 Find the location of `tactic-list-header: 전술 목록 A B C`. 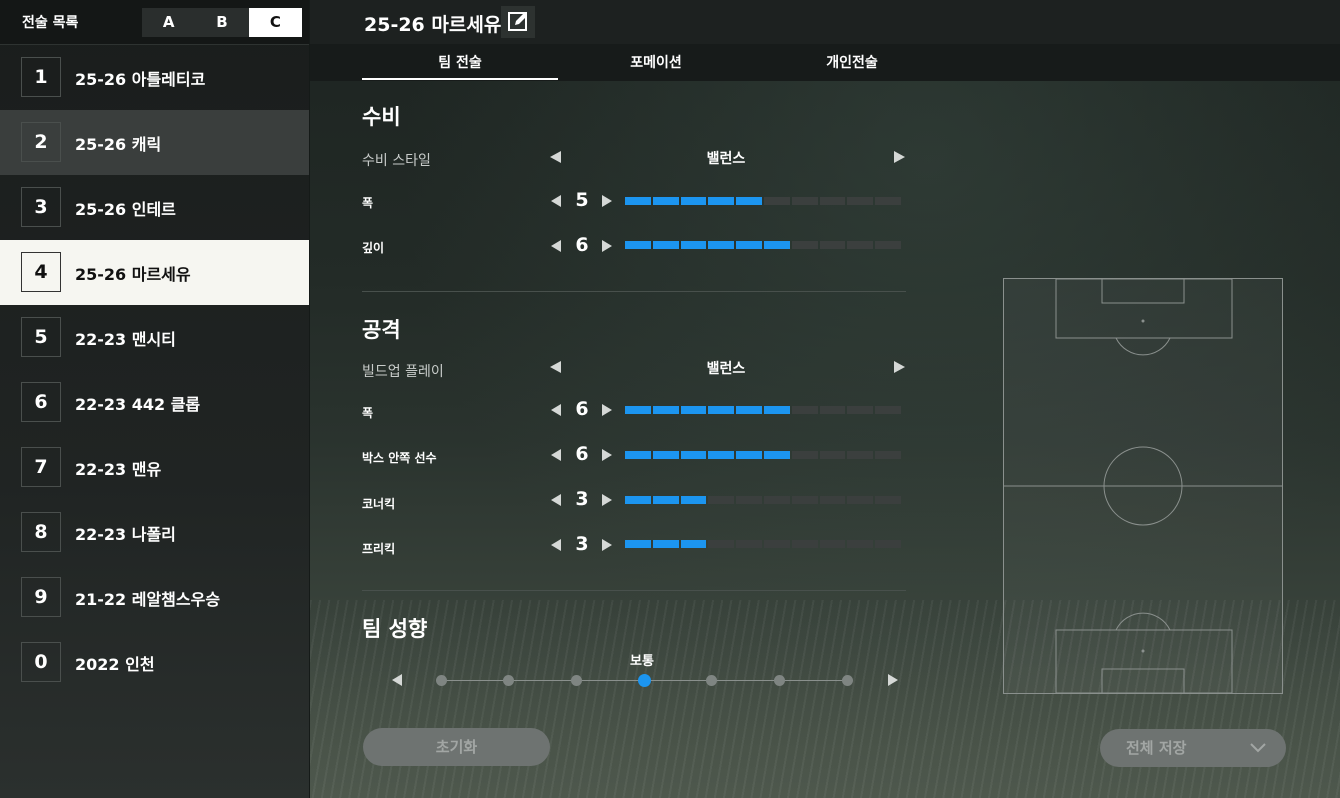

tactic-list-header: 전술 목록 A B C is located at coordinates (154, 22).